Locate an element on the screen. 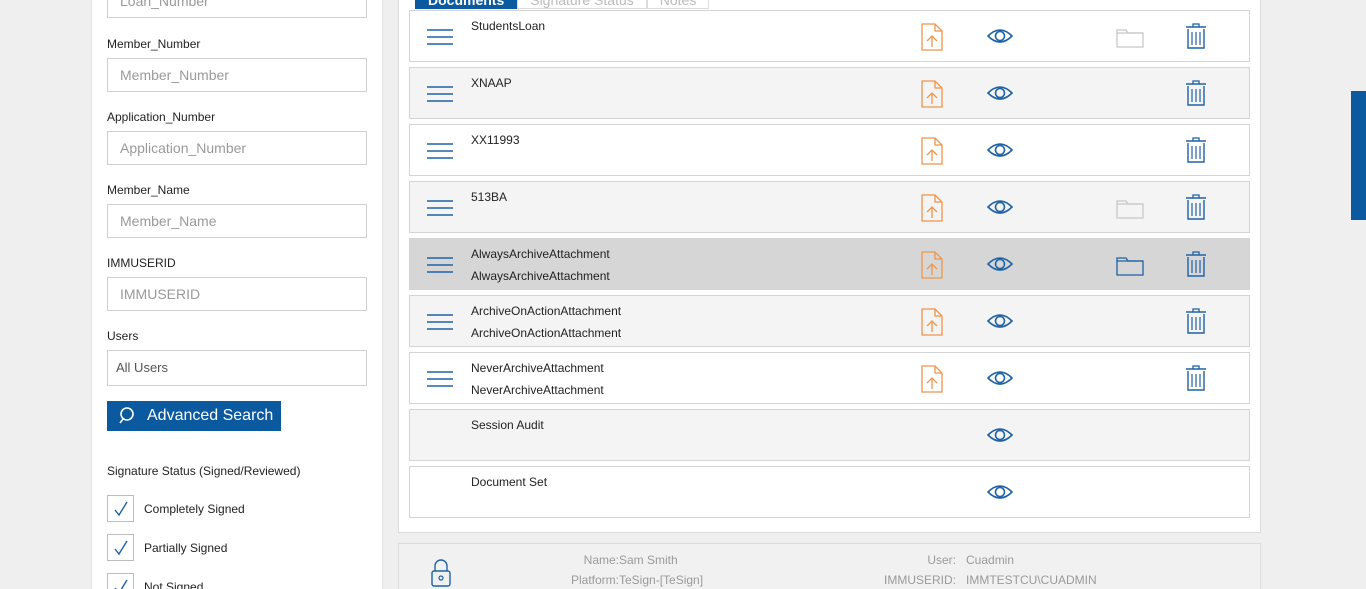  partially-signed-label: Partially Signed is located at coordinates (186, 547).